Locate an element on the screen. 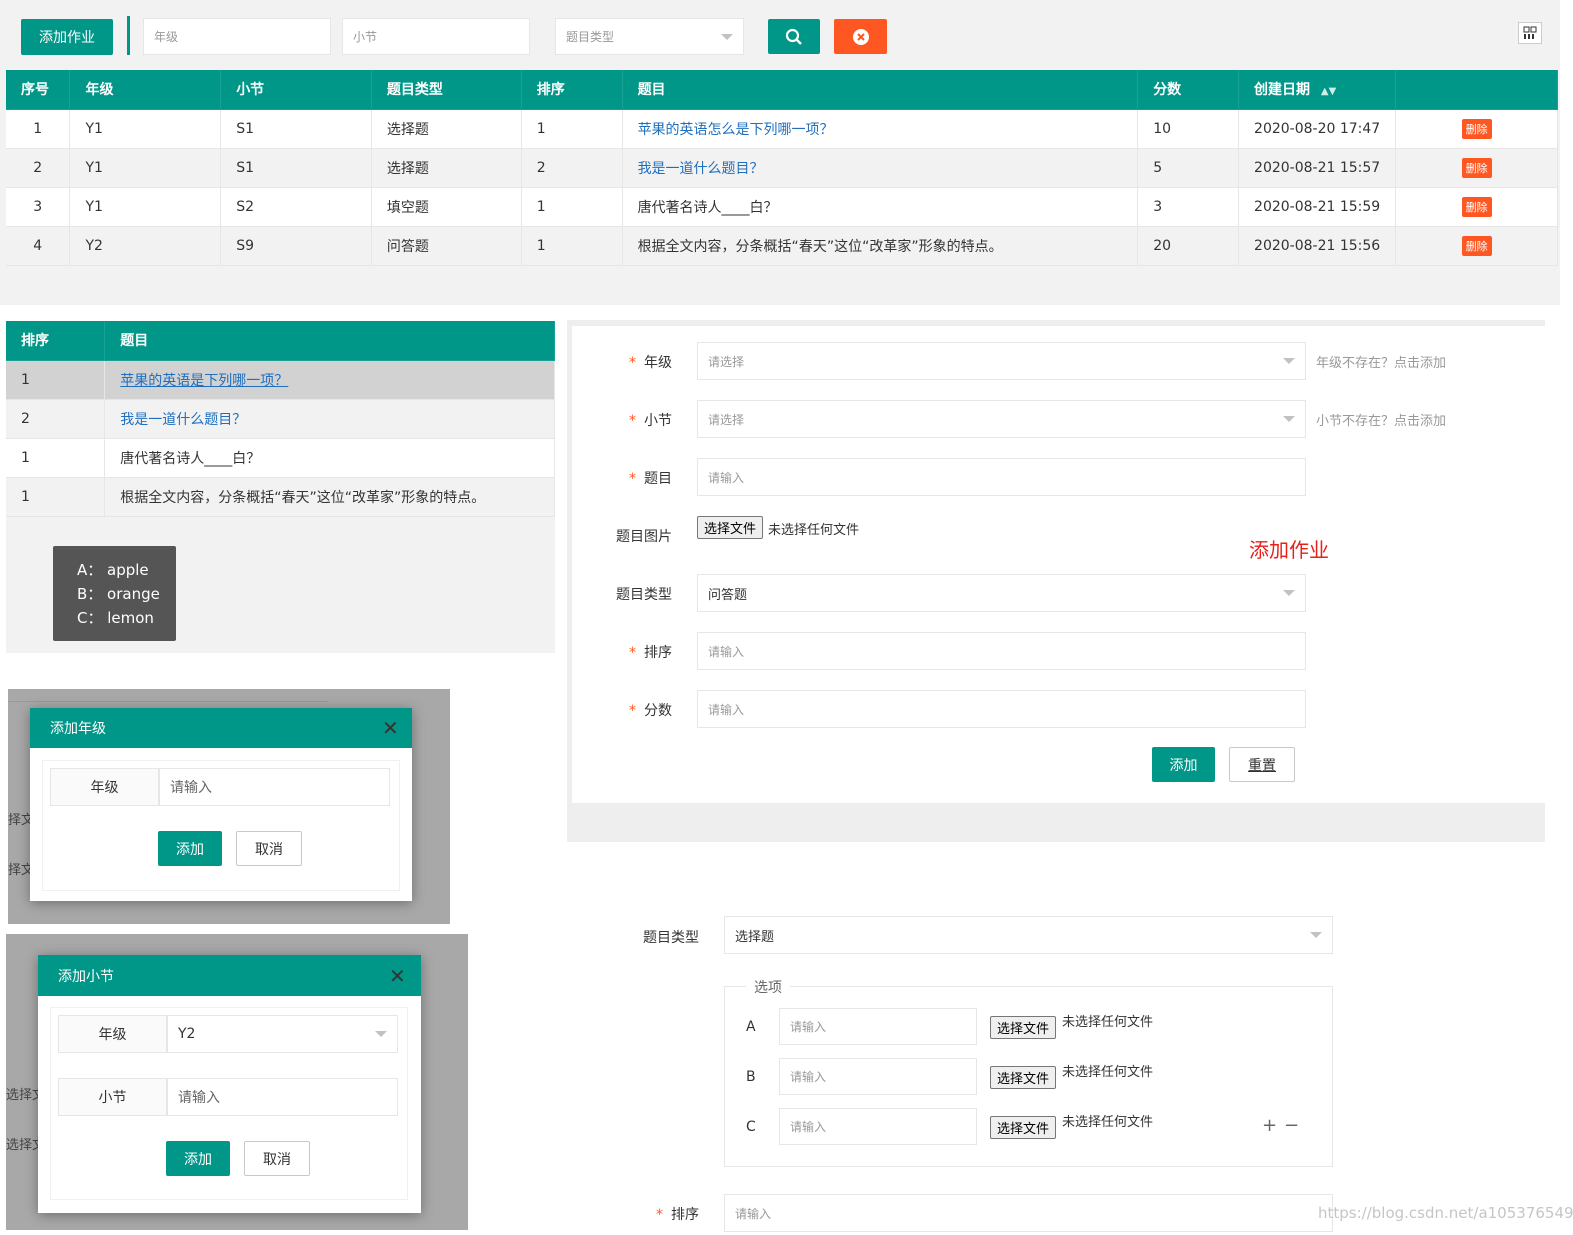 The height and width of the screenshot is (1235, 1573). search-icon is located at coordinates (793, 36).